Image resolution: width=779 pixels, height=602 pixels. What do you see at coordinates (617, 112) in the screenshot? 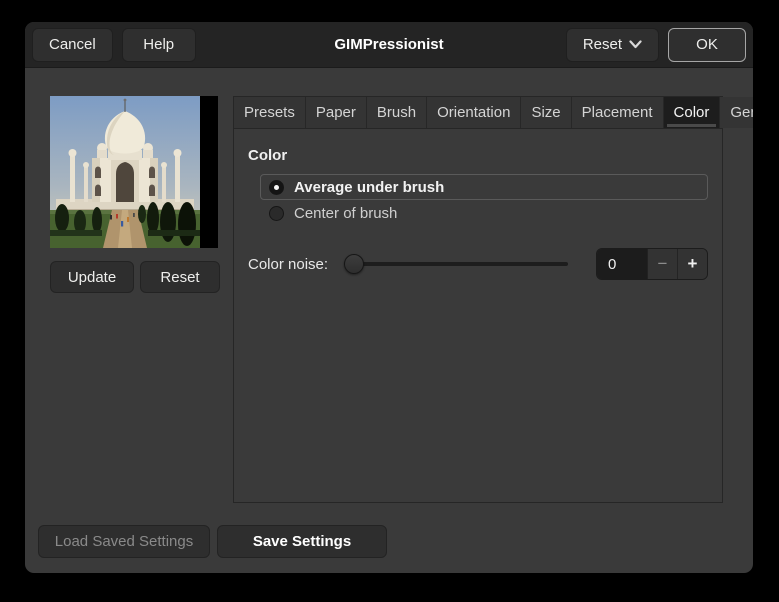
I see `tab-placement: Placement` at bounding box center [617, 112].